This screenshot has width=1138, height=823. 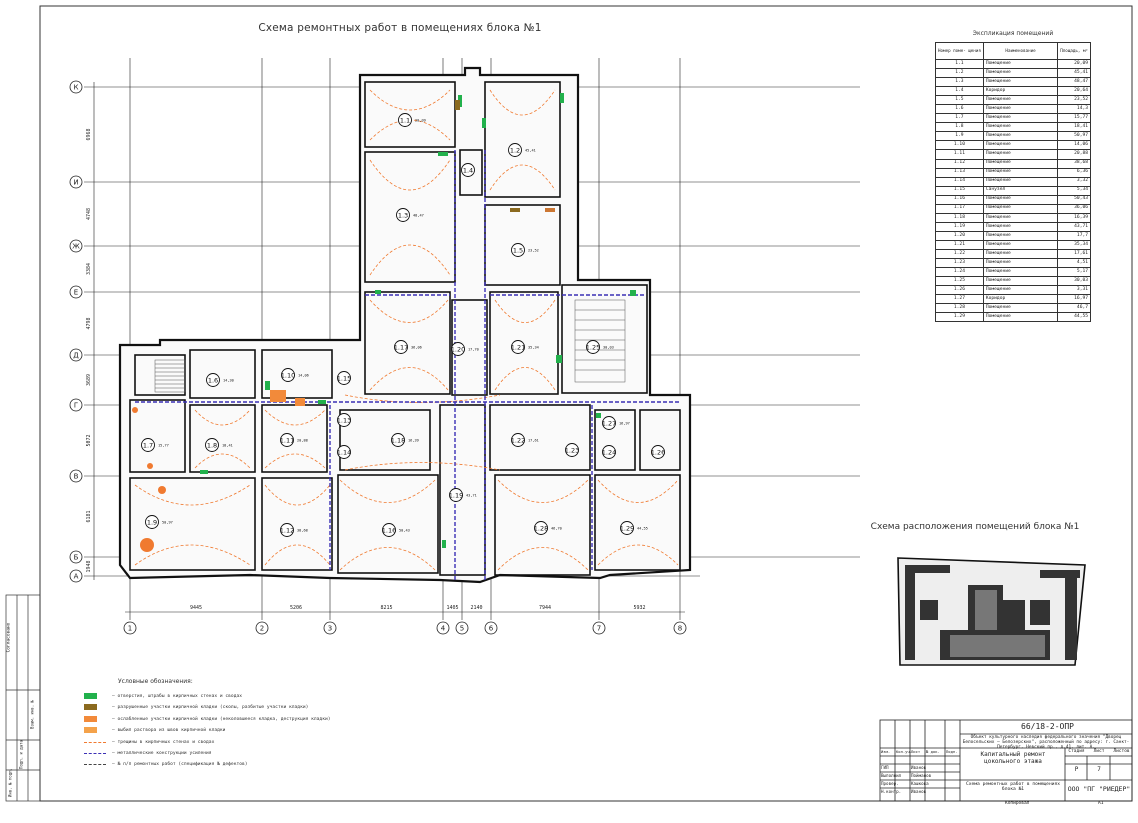 I want to click on table-row: 1.15 Санузел 5,34, so click(x=1013, y=190).